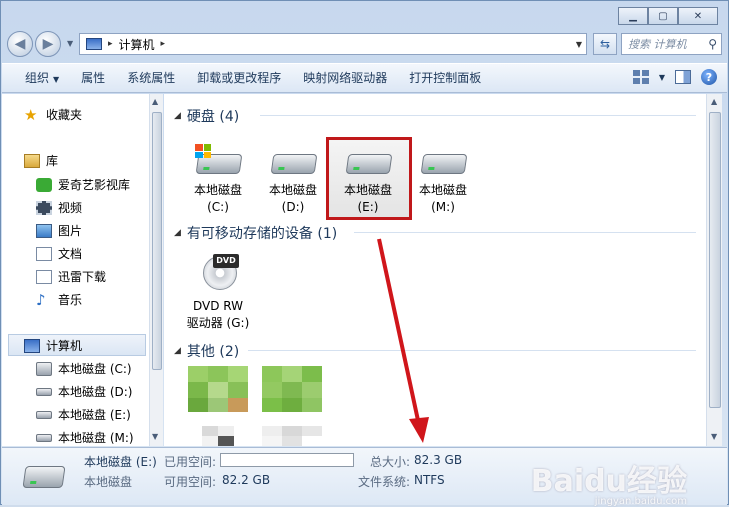 This screenshot has height=507, width=729. What do you see at coordinates (53, 345) in the screenshot?
I see `sidebar-item-computer: 计算机` at bounding box center [53, 345].